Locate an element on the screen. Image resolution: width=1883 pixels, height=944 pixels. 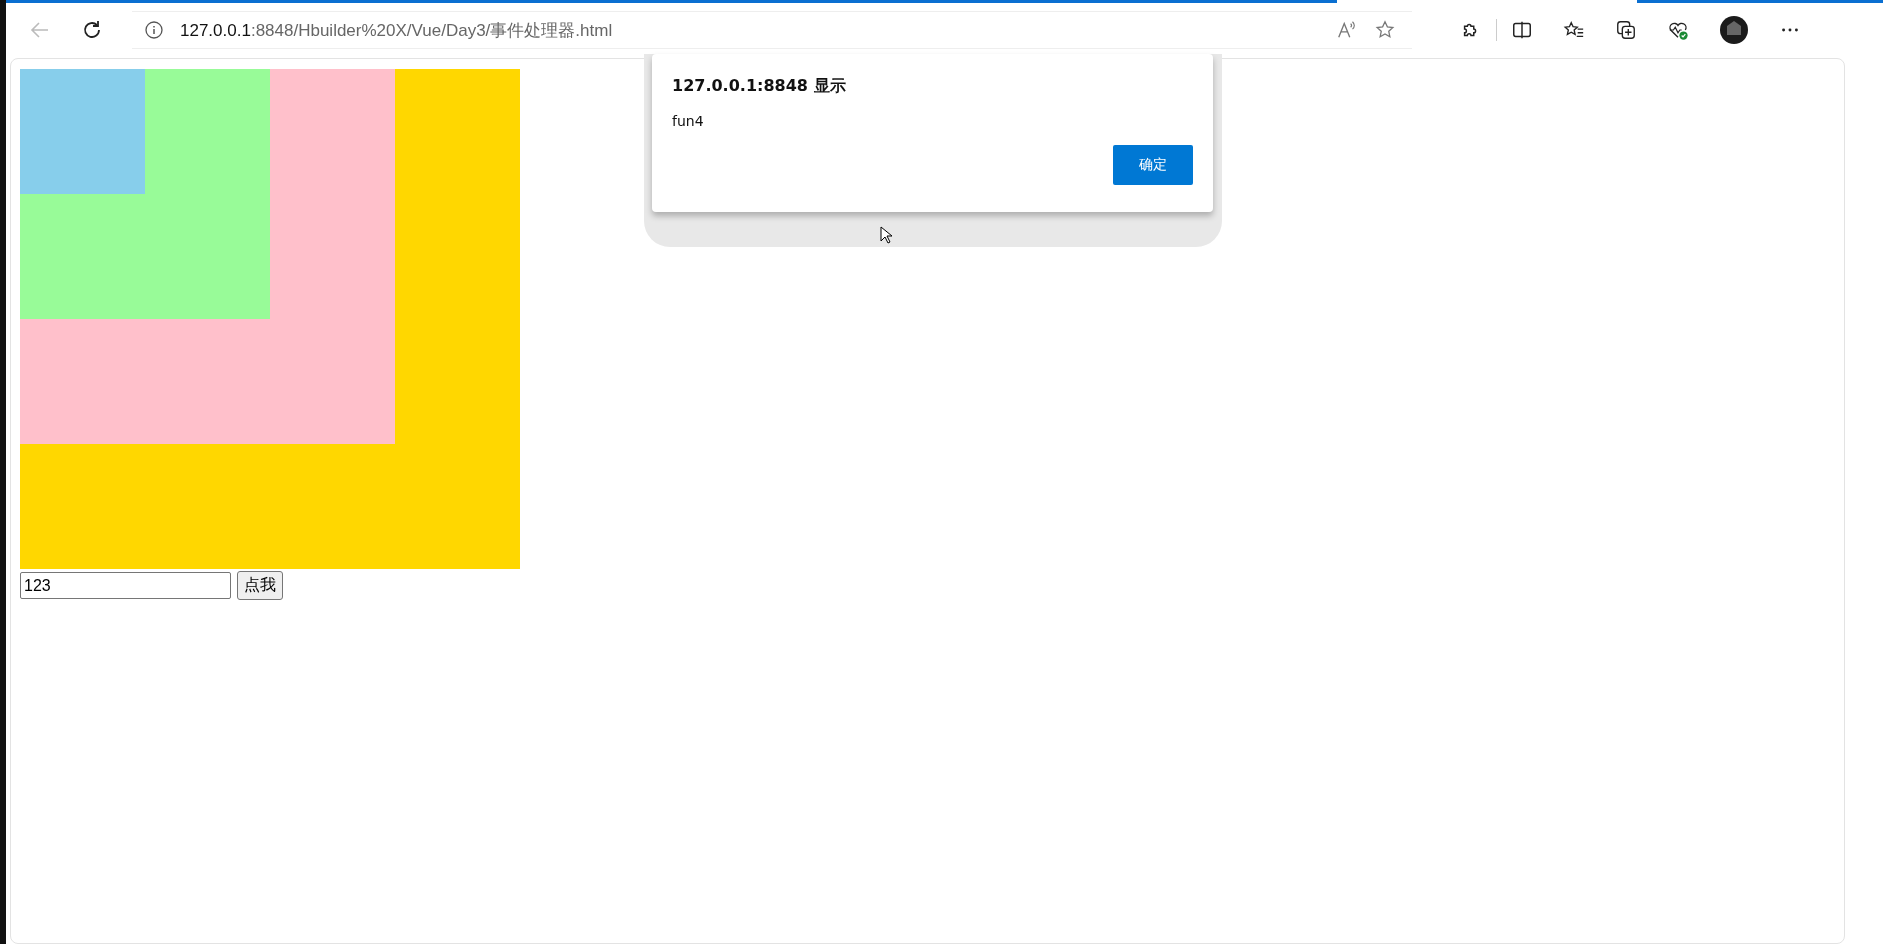
click-button: 点我 is located at coordinates (260, 585).